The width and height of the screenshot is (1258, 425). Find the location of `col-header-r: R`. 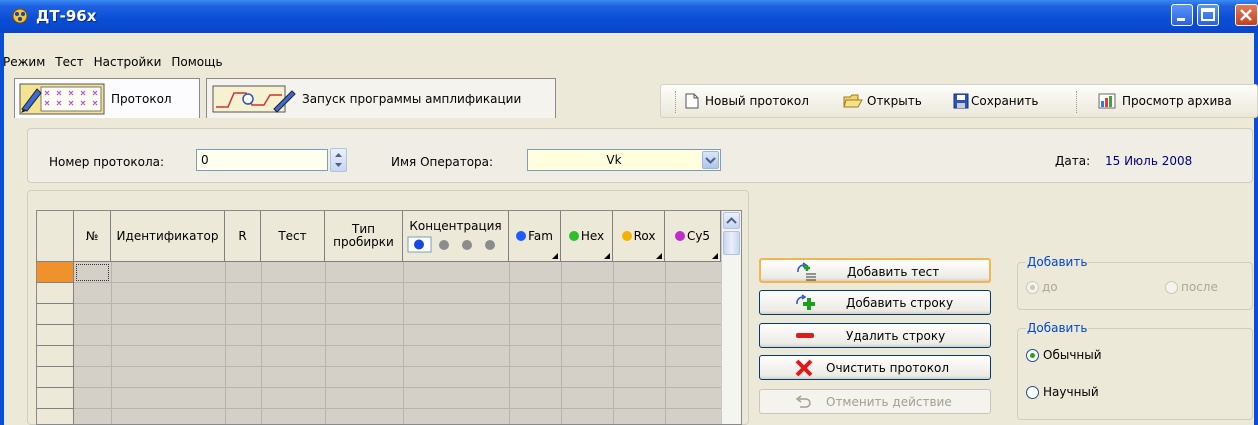

col-header-r: R is located at coordinates (243, 236).